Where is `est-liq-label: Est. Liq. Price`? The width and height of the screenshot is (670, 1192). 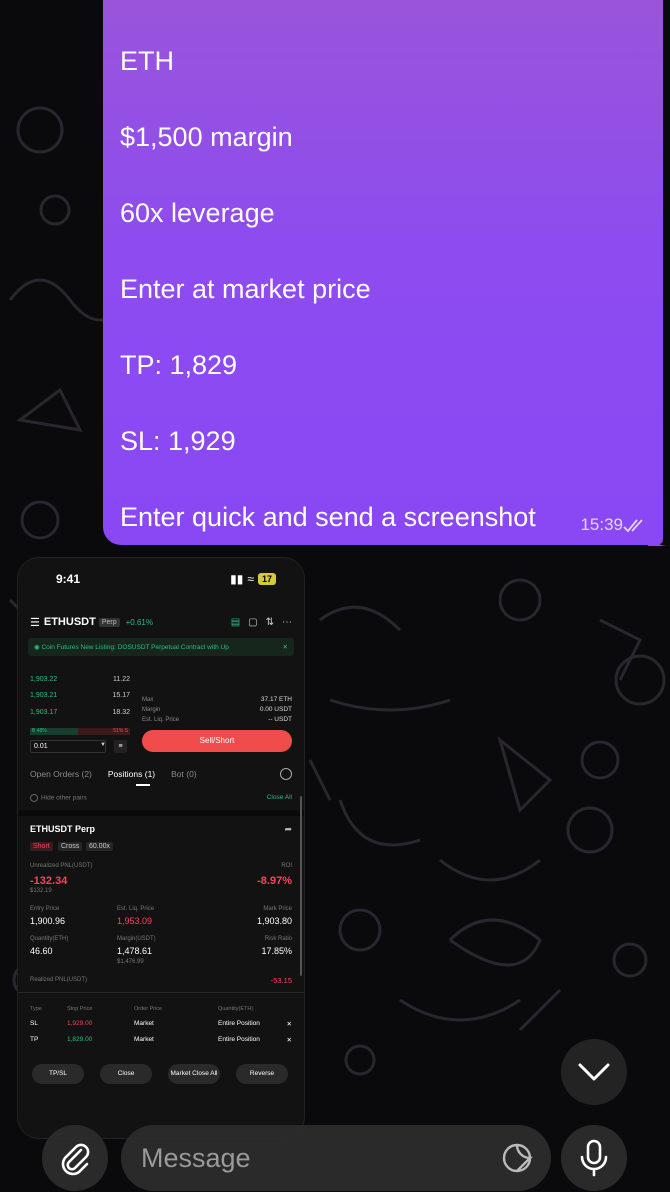 est-liq-label: Est. Liq. Price is located at coordinates (136, 909).